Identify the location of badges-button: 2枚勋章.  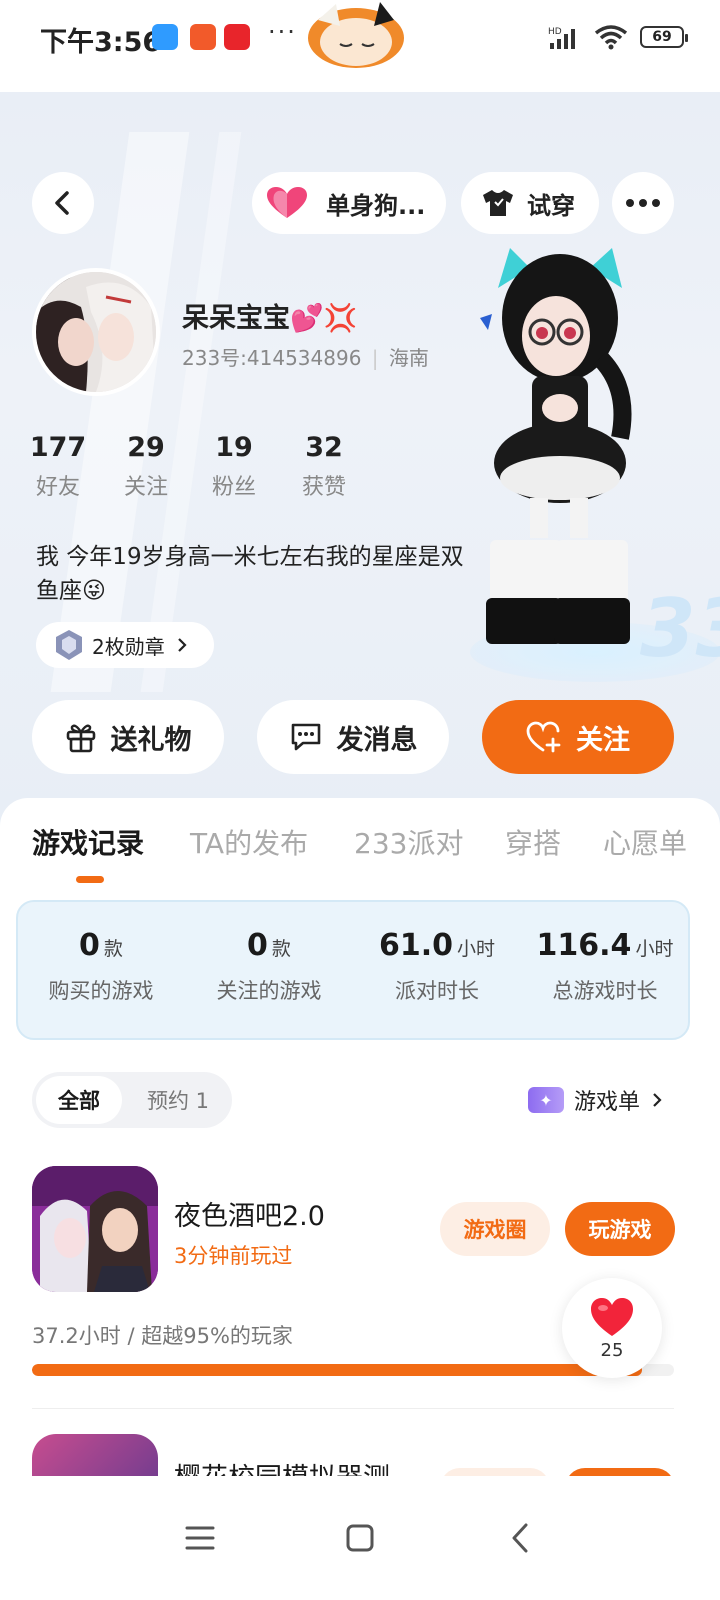
(125, 645).